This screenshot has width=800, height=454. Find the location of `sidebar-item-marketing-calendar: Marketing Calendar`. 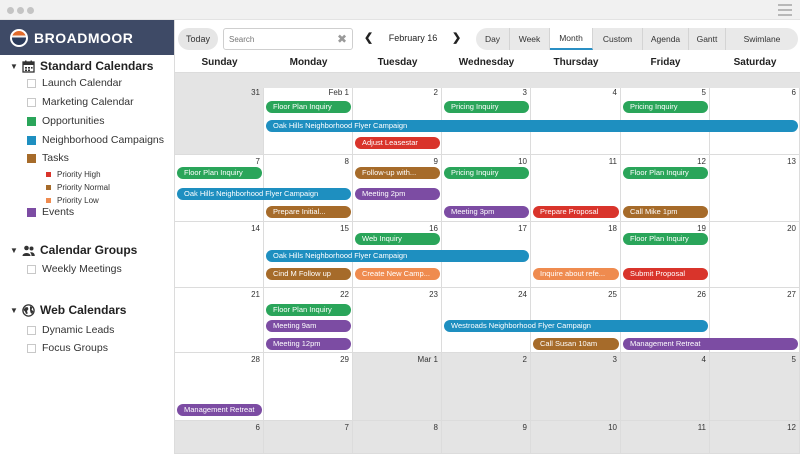

sidebar-item-marketing-calendar: Marketing Calendar is located at coordinates (80, 102).